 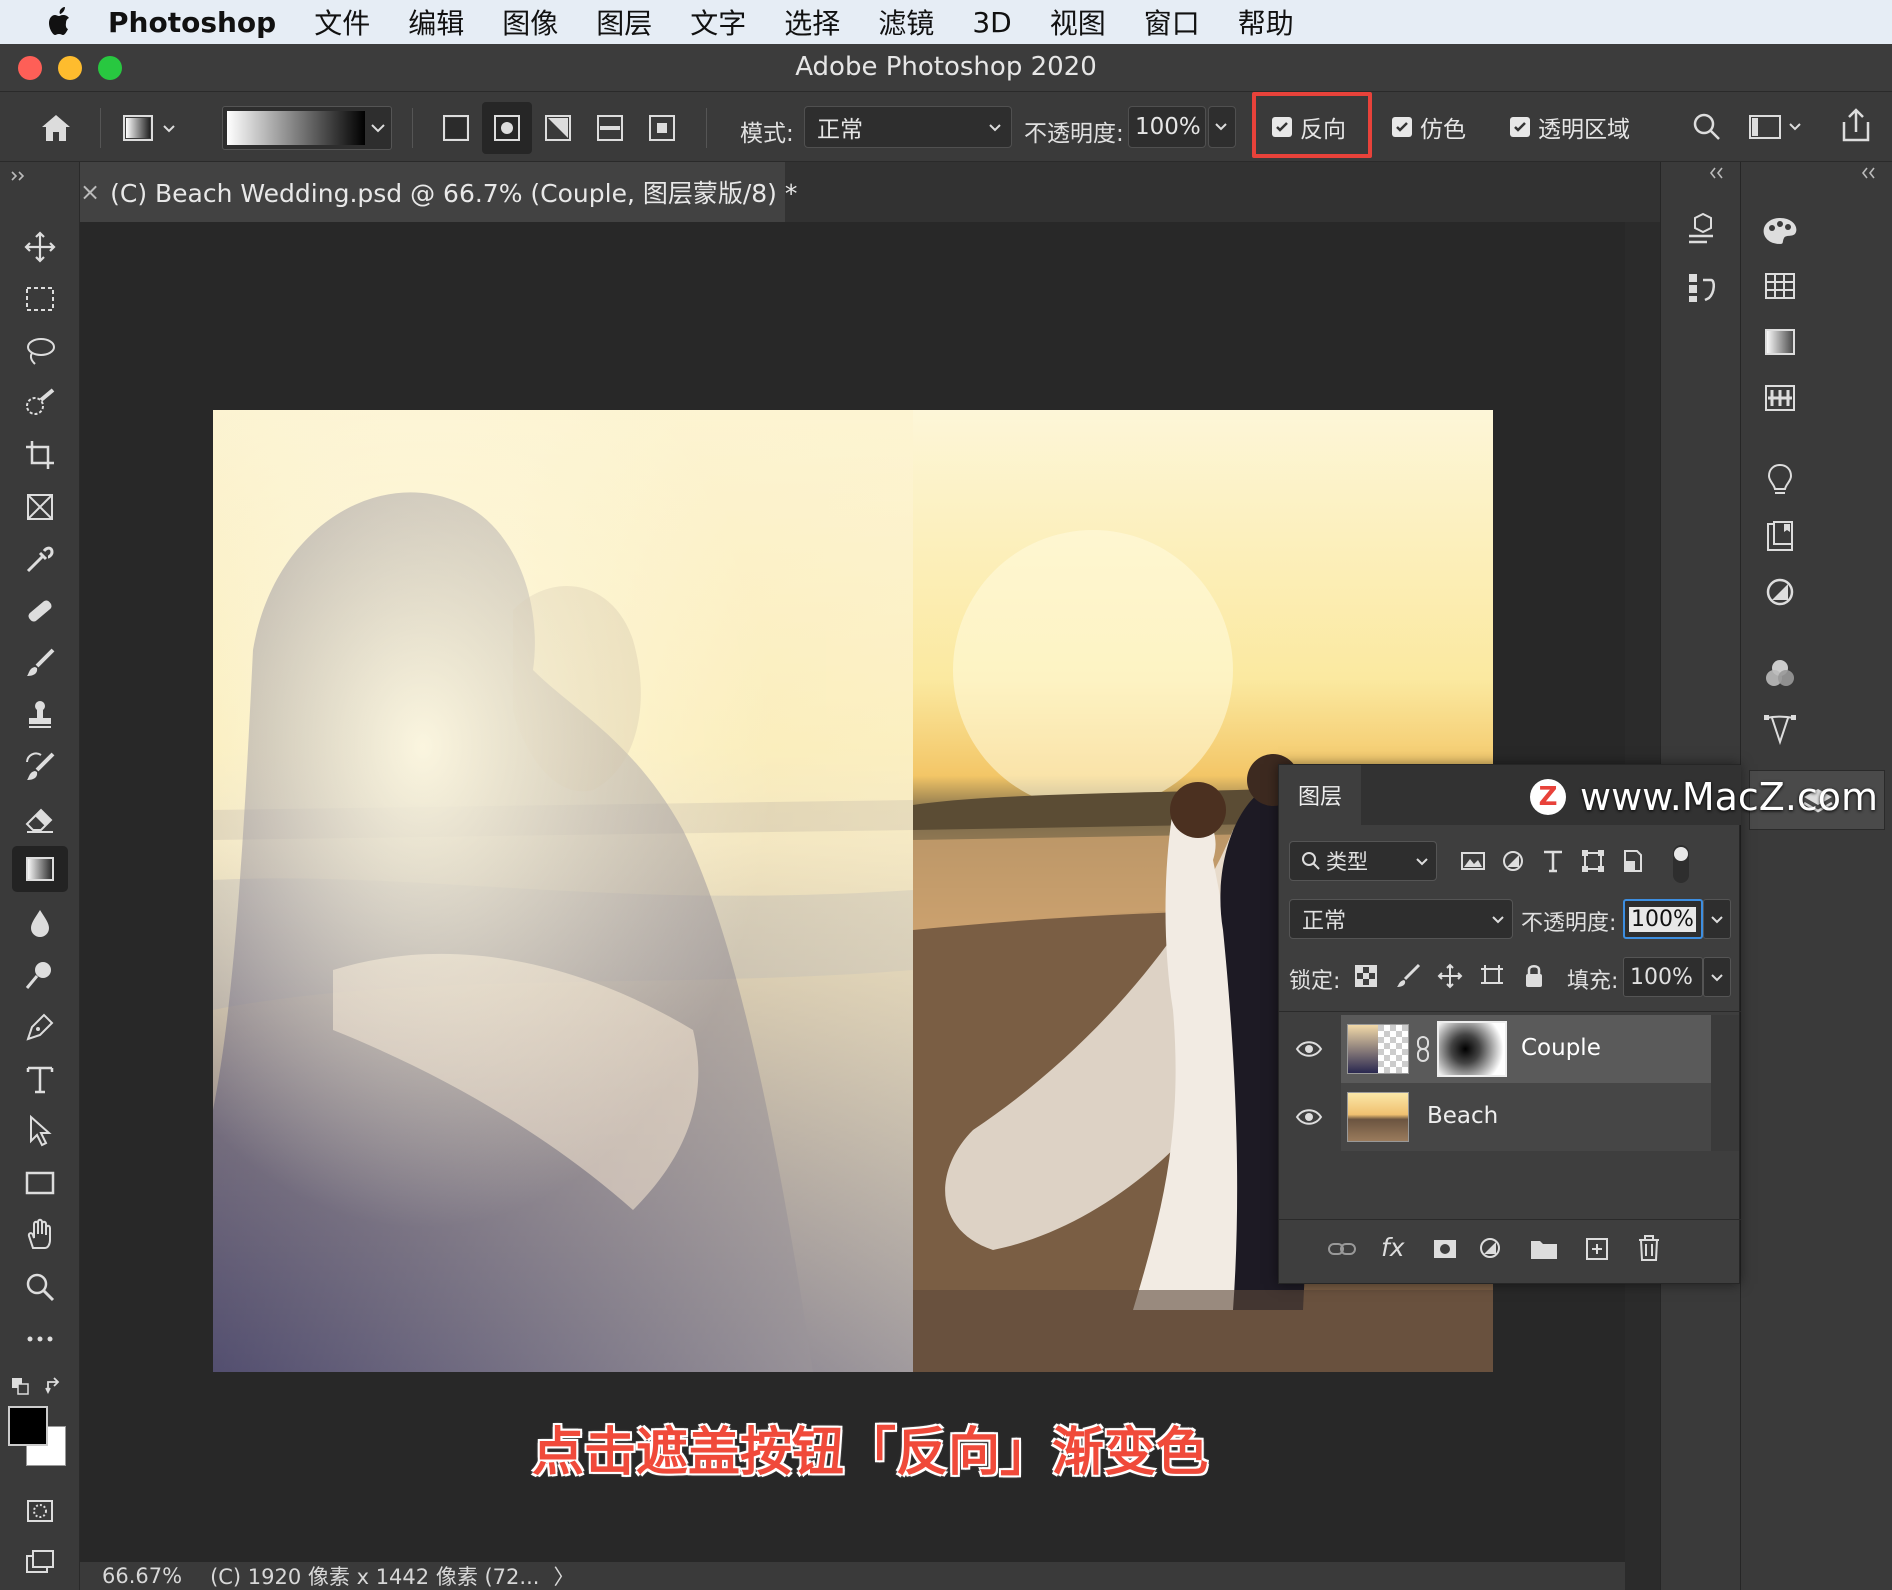 What do you see at coordinates (1450, 978) in the screenshot?
I see `lock-position-icon` at bounding box center [1450, 978].